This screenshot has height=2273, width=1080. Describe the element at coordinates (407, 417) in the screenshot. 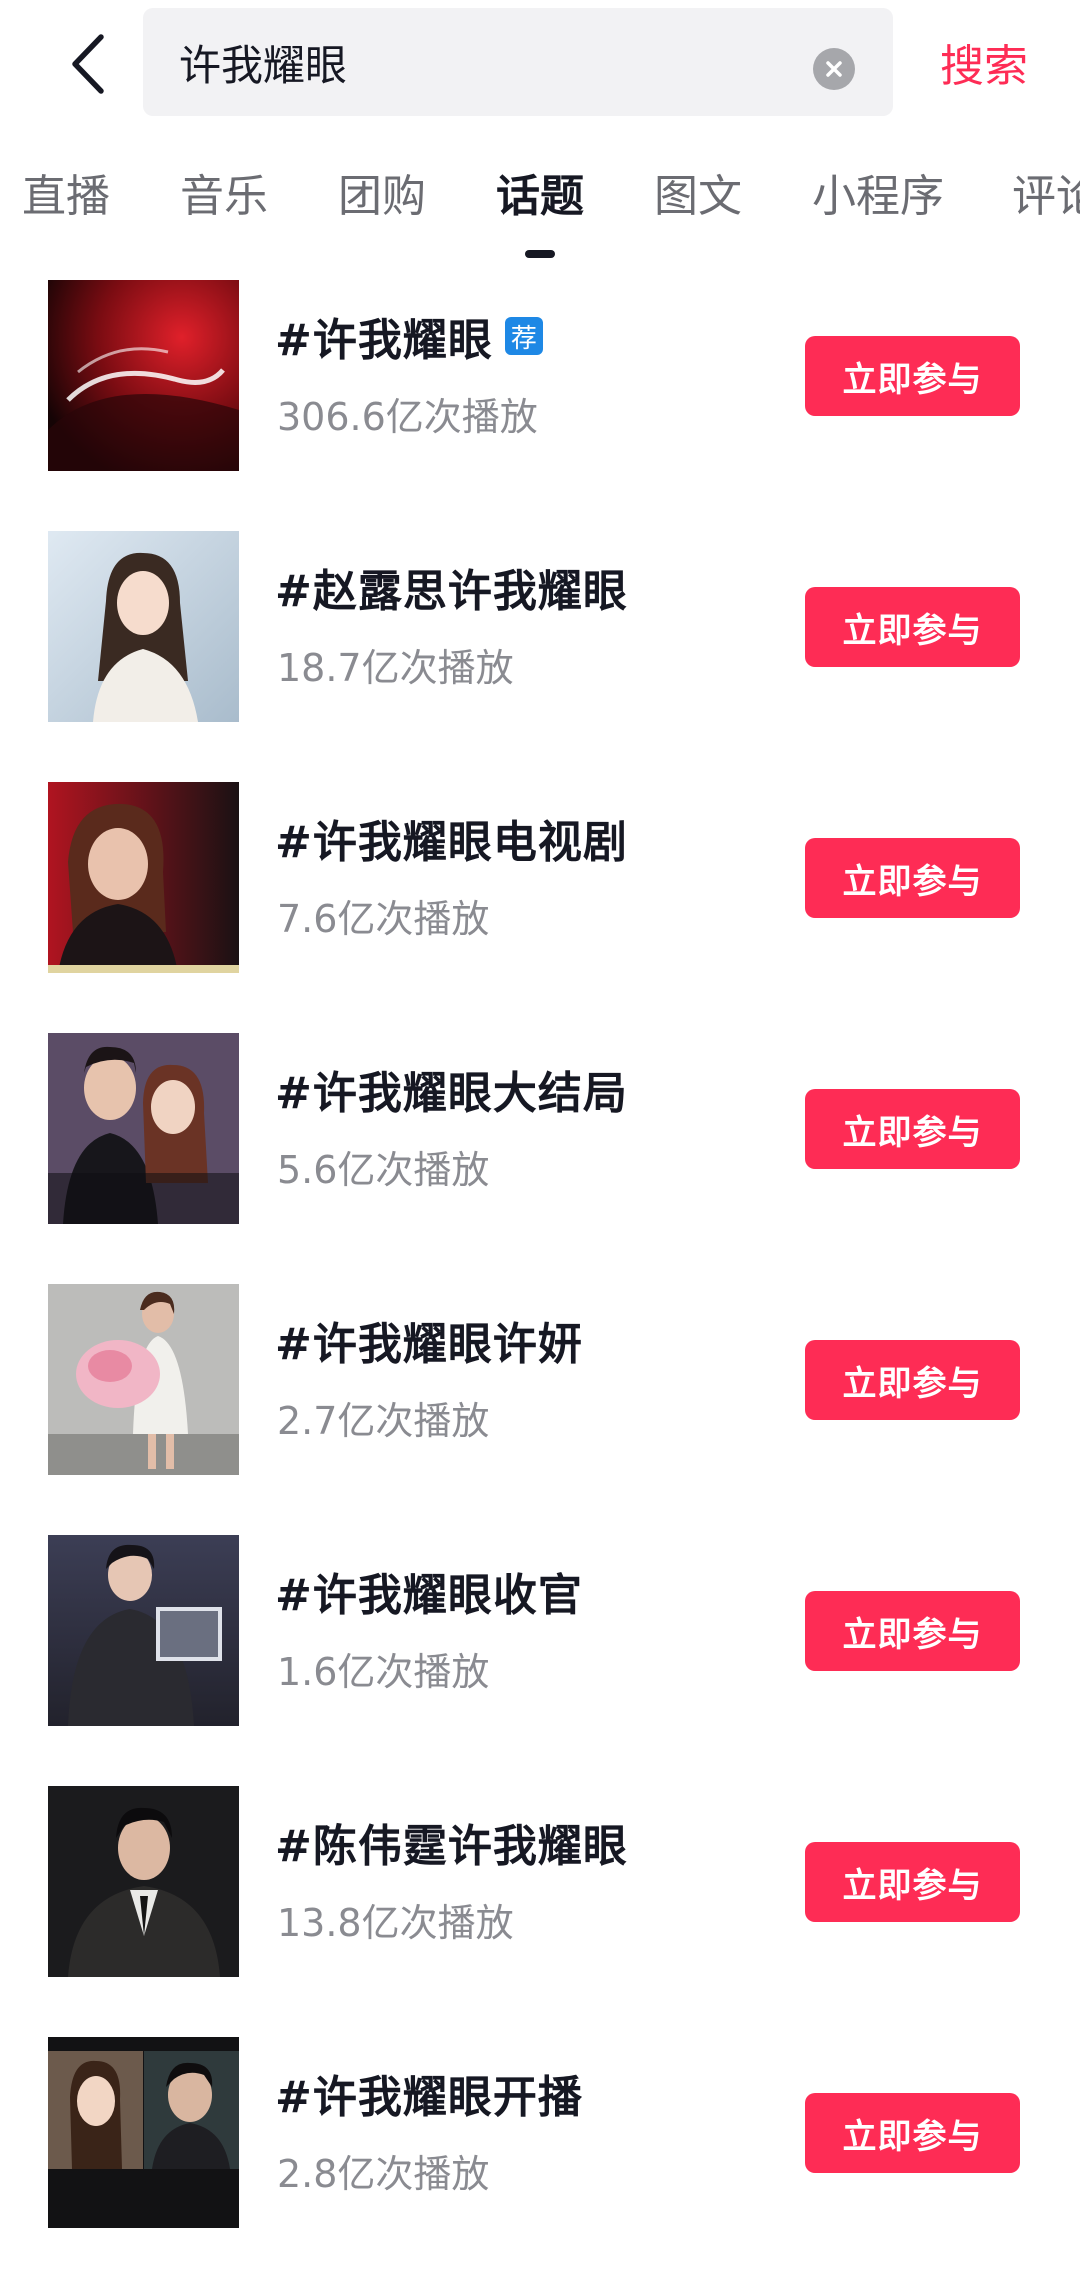

I see `play-count: 306.6亿次播放` at that location.